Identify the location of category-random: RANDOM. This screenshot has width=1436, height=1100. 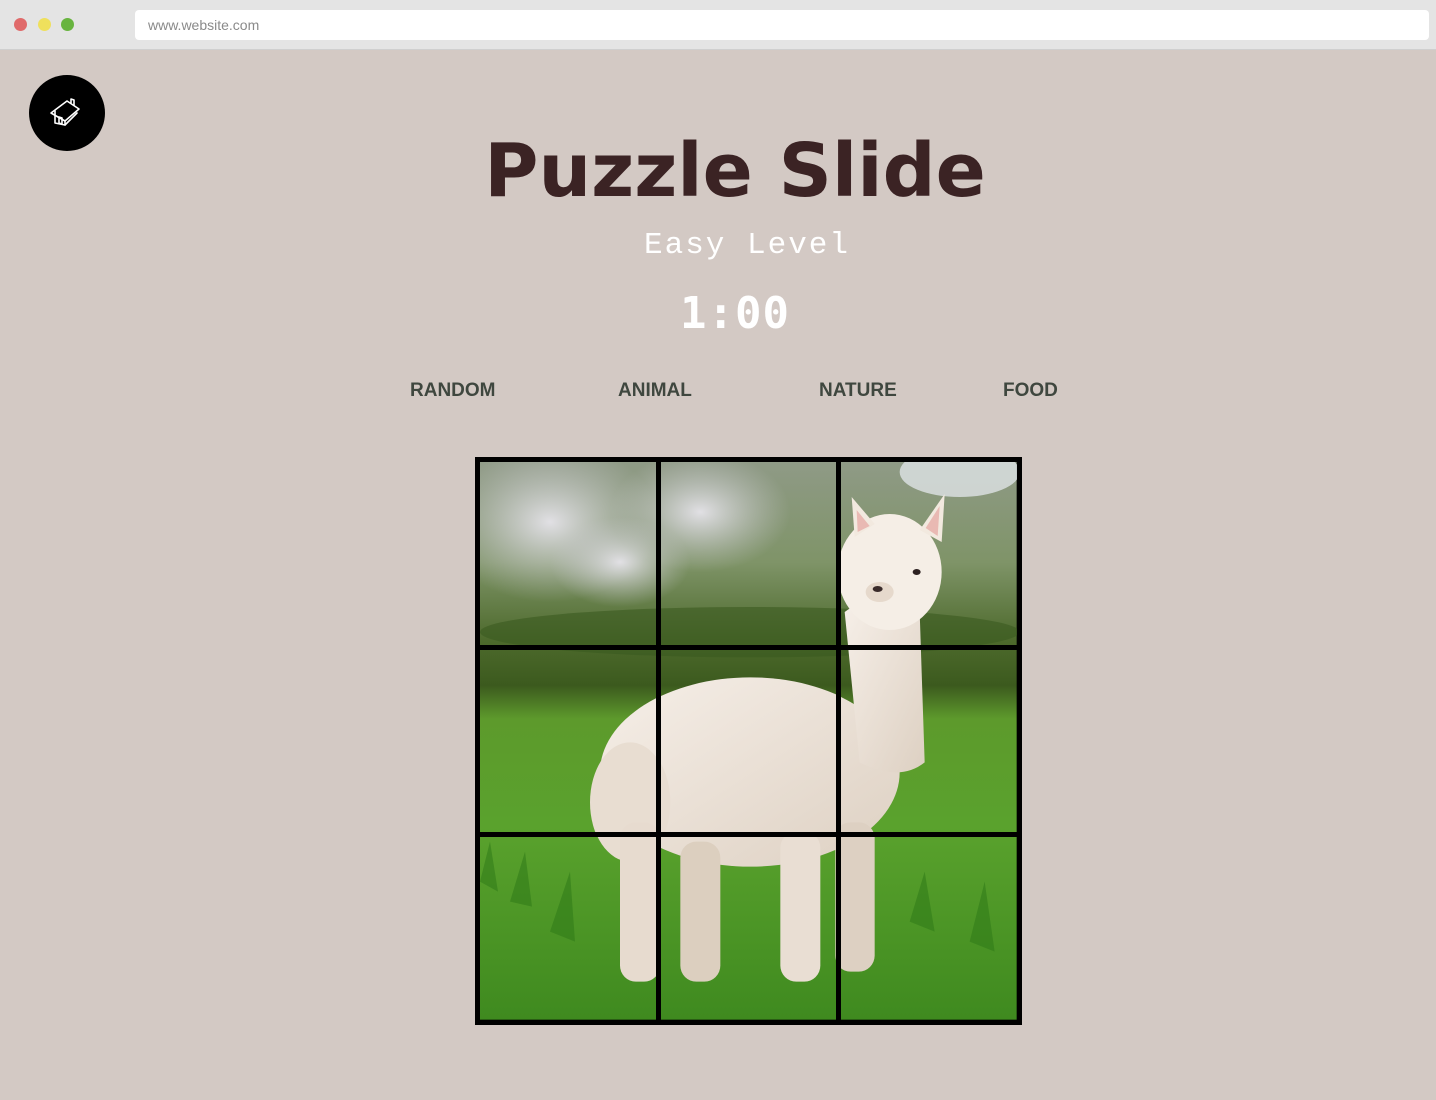
(453, 391).